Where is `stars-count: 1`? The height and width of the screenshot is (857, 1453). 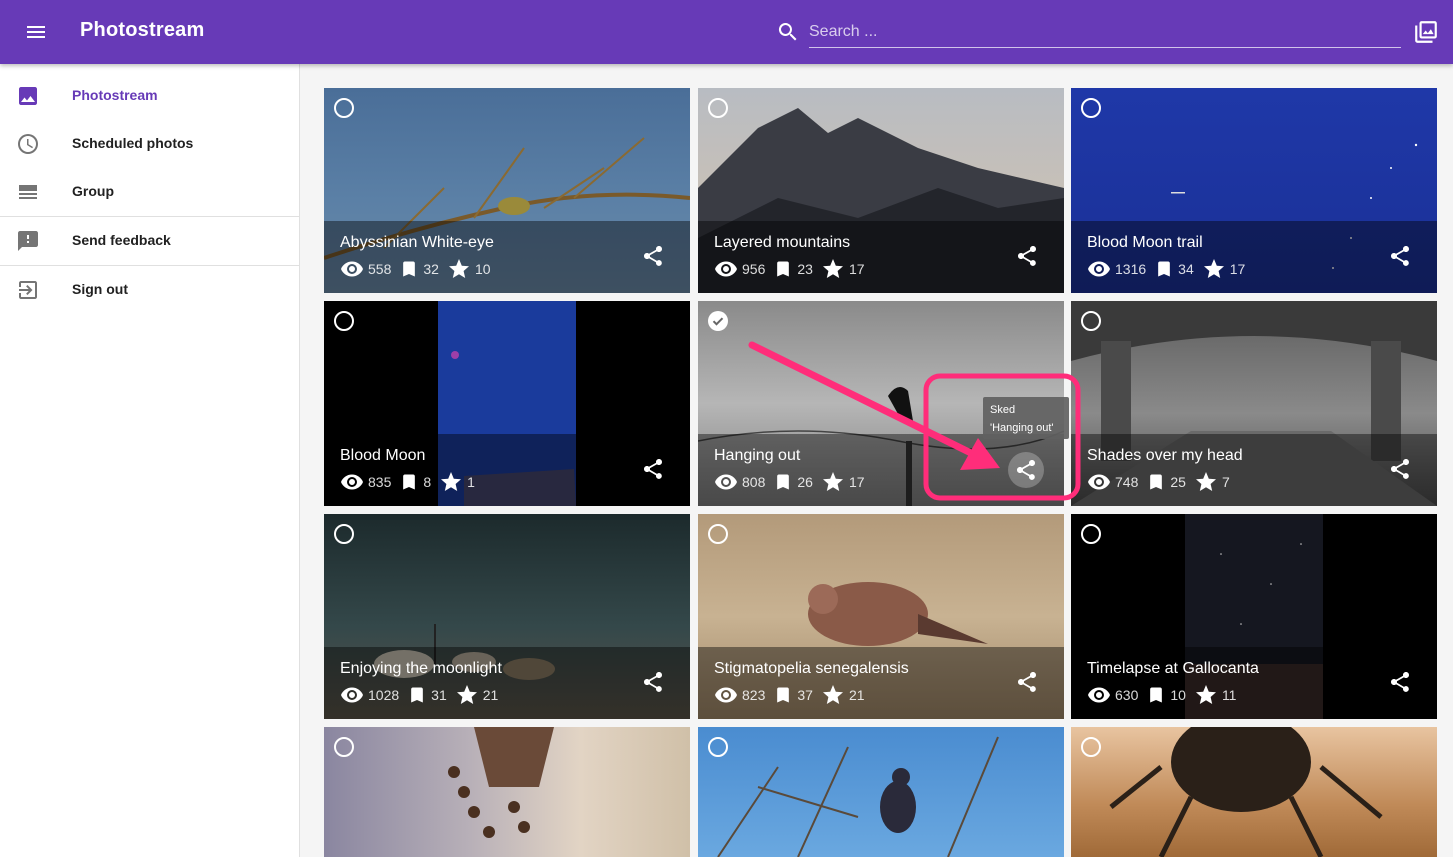 stars-count: 1 is located at coordinates (471, 482).